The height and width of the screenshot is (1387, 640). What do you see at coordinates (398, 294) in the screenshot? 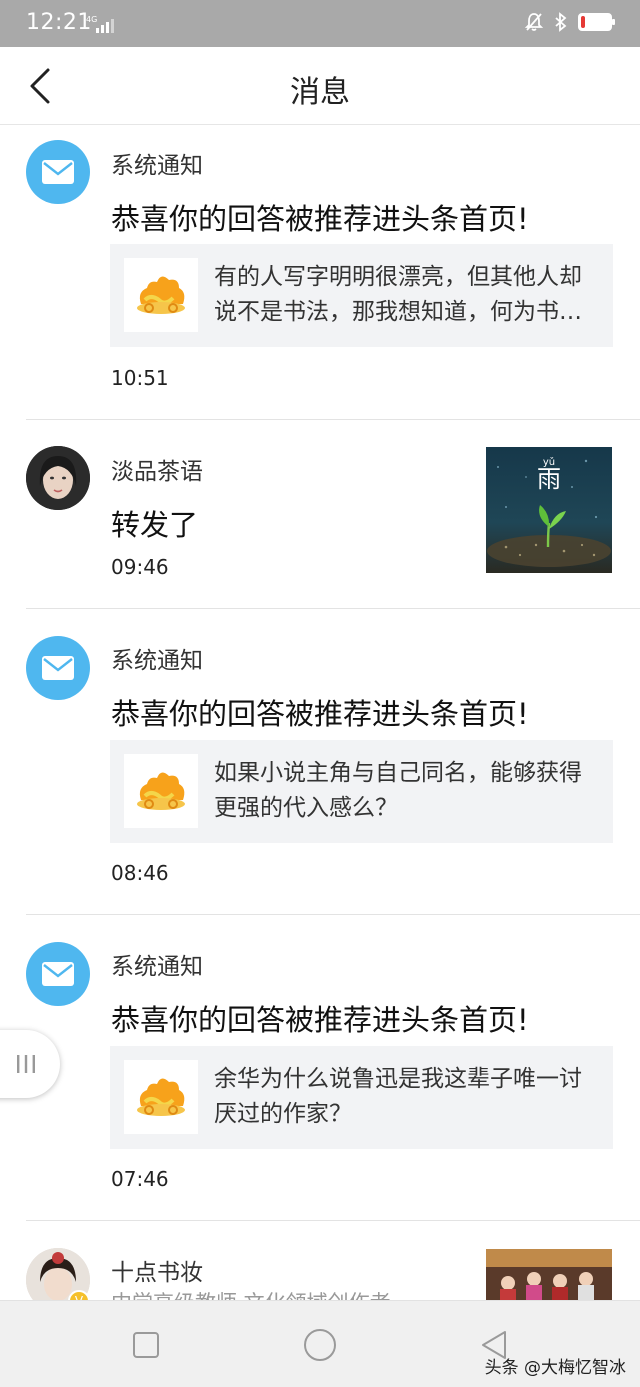
I see `quoted-question-text: 有的人写字明明很漂亮，但其他人却说不是书法，那我想知道，何为书法？` at bounding box center [398, 294].